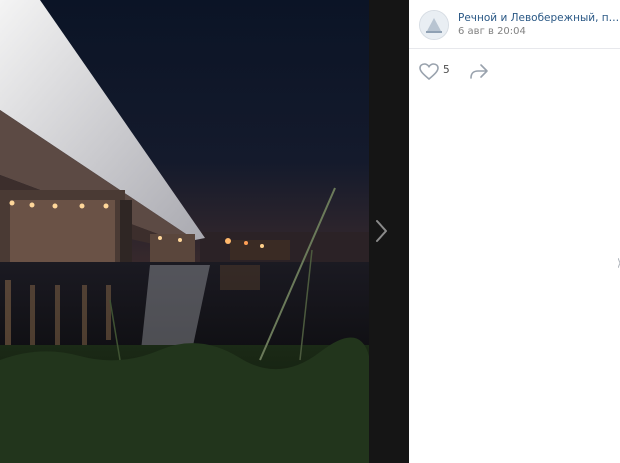 The height and width of the screenshot is (463, 620). I want to click on like-button: 5, so click(437, 71).